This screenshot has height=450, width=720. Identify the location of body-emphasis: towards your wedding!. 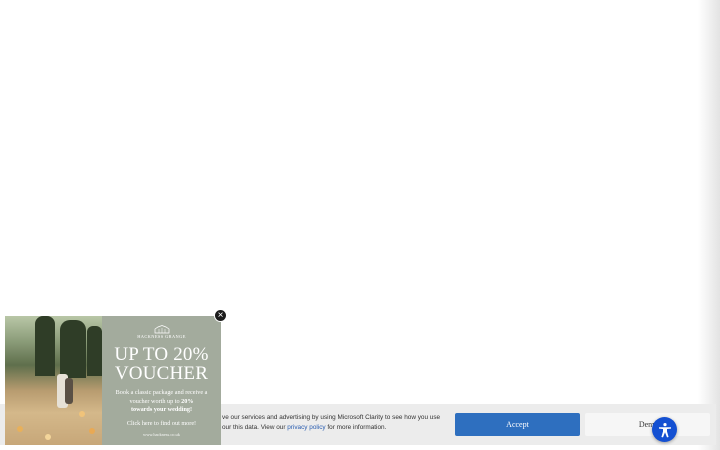
(161, 409).